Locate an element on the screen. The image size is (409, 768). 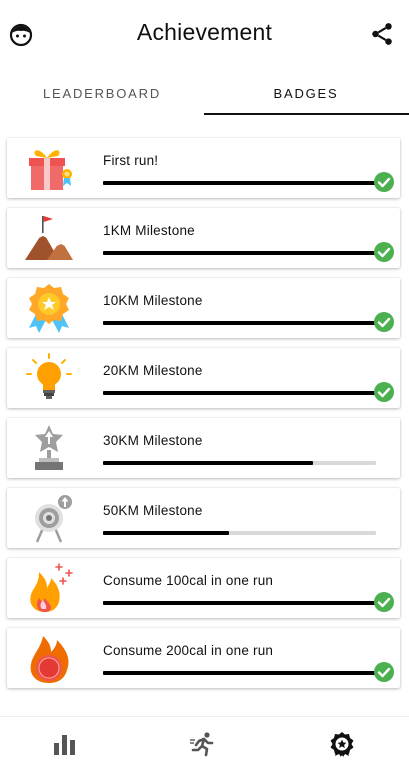
tab-bar: LEADERBOARD BADGES is located at coordinates (204, 93).